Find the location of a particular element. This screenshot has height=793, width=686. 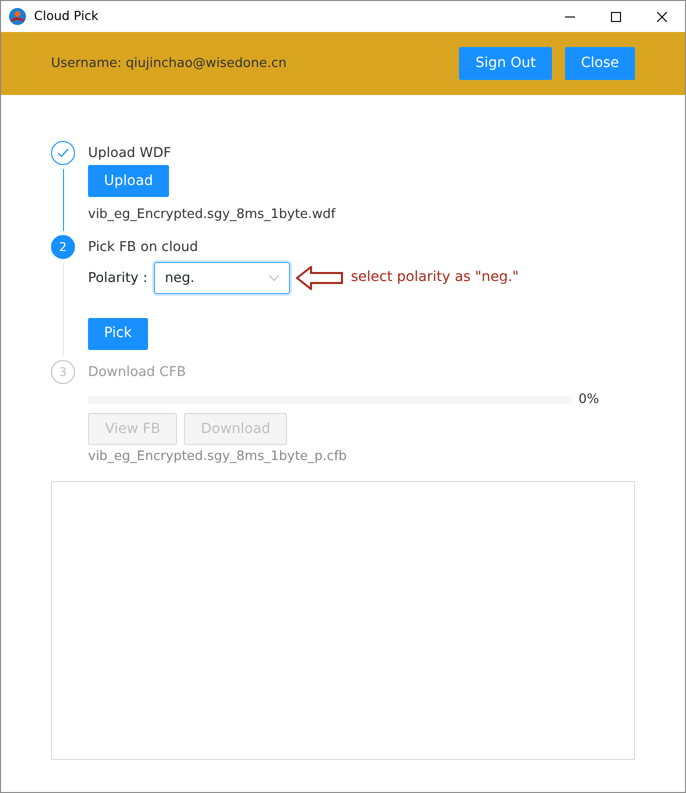

username-label: Username: qiujinchao@wisedone.cn is located at coordinates (169, 63).